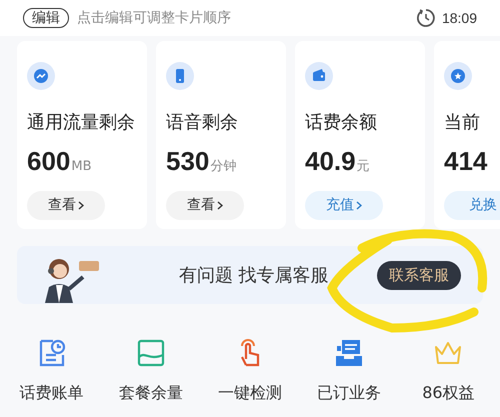 This screenshot has width=500, height=417. Describe the element at coordinates (223, 167) in the screenshot. I see `card-unit: 分钟` at that location.